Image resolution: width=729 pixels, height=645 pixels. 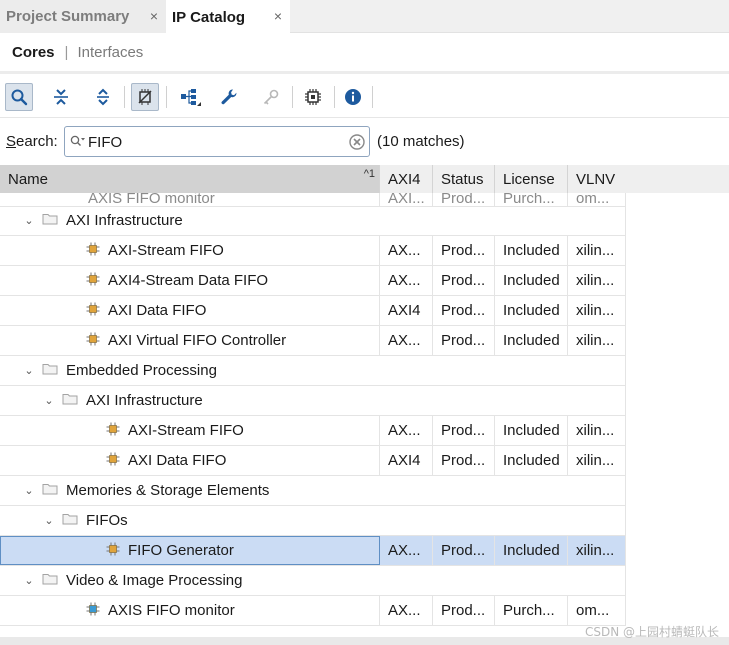 I want to click on search-label: Search:, so click(x=32, y=141).